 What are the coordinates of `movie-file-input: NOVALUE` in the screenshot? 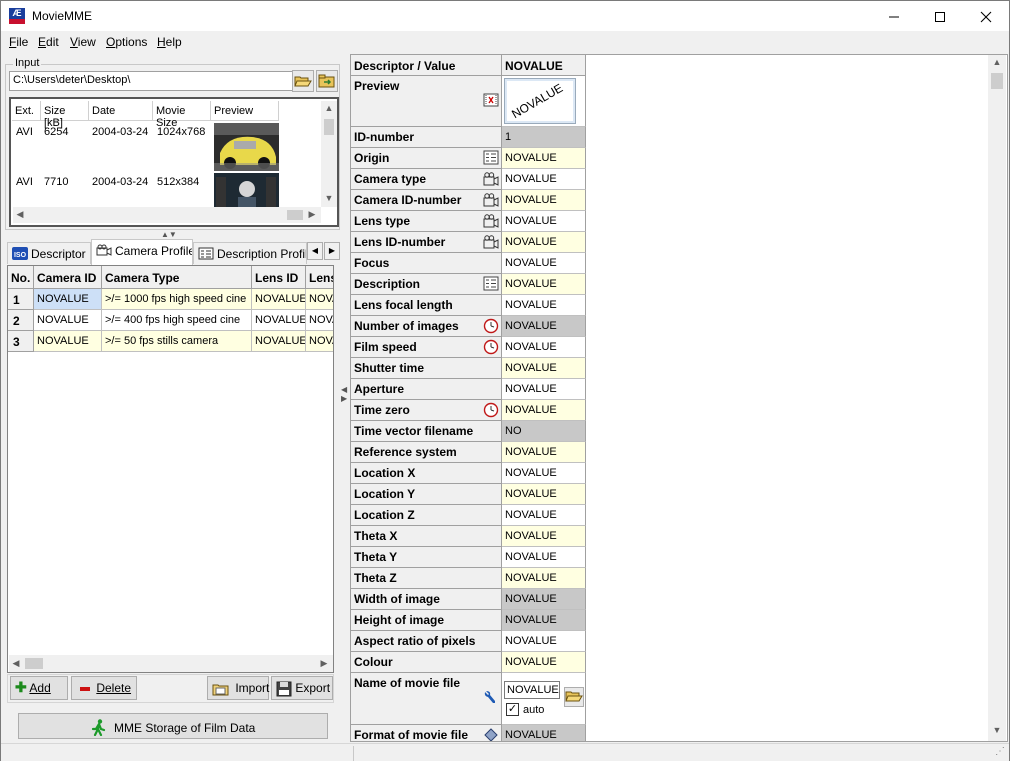 It's located at (532, 690).